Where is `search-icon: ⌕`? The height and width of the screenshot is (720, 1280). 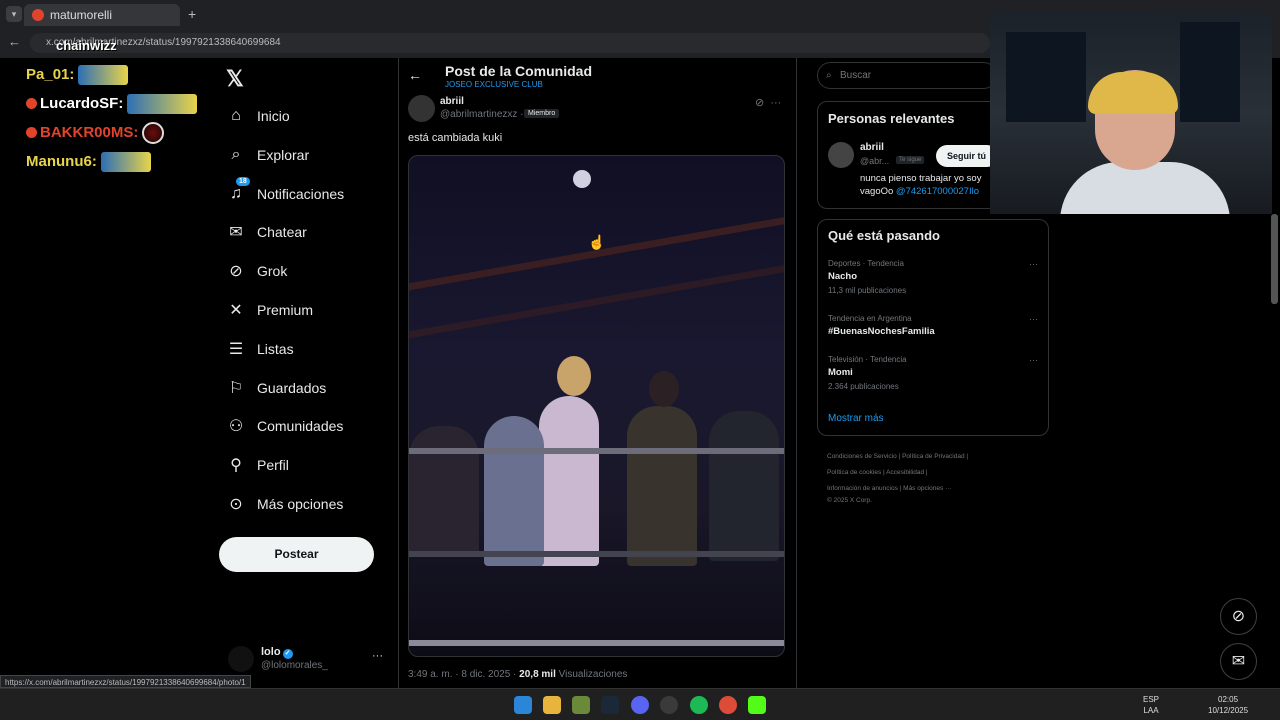
search-icon: ⌕ is located at coordinates (236, 154).